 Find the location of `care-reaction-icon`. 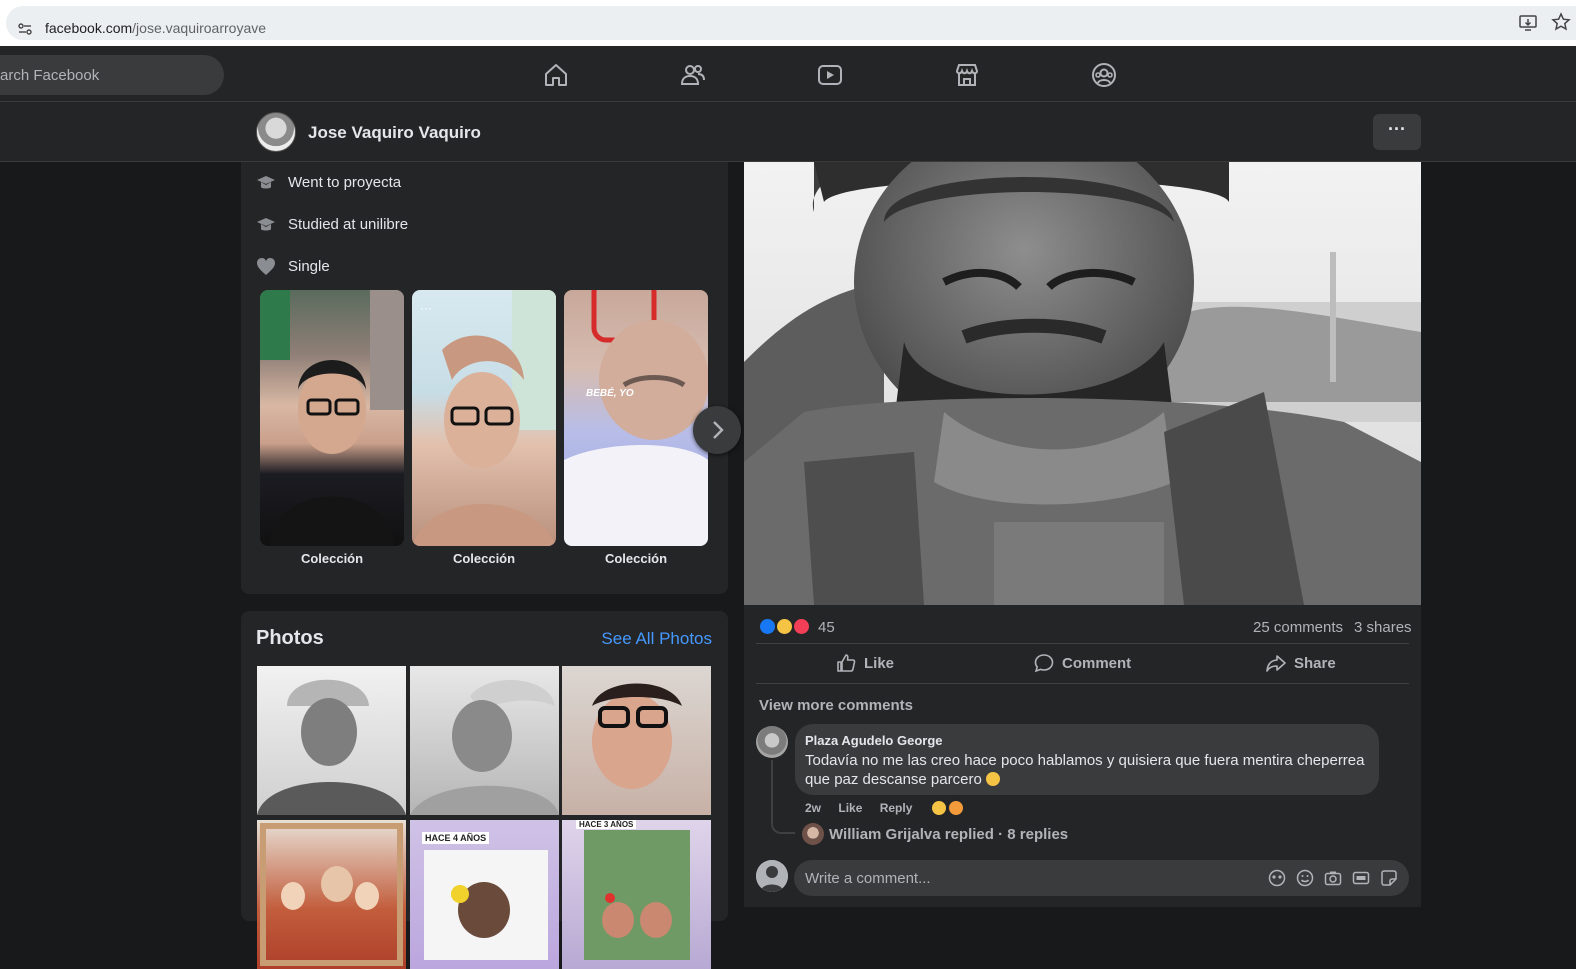

care-reaction-icon is located at coordinates (956, 808).